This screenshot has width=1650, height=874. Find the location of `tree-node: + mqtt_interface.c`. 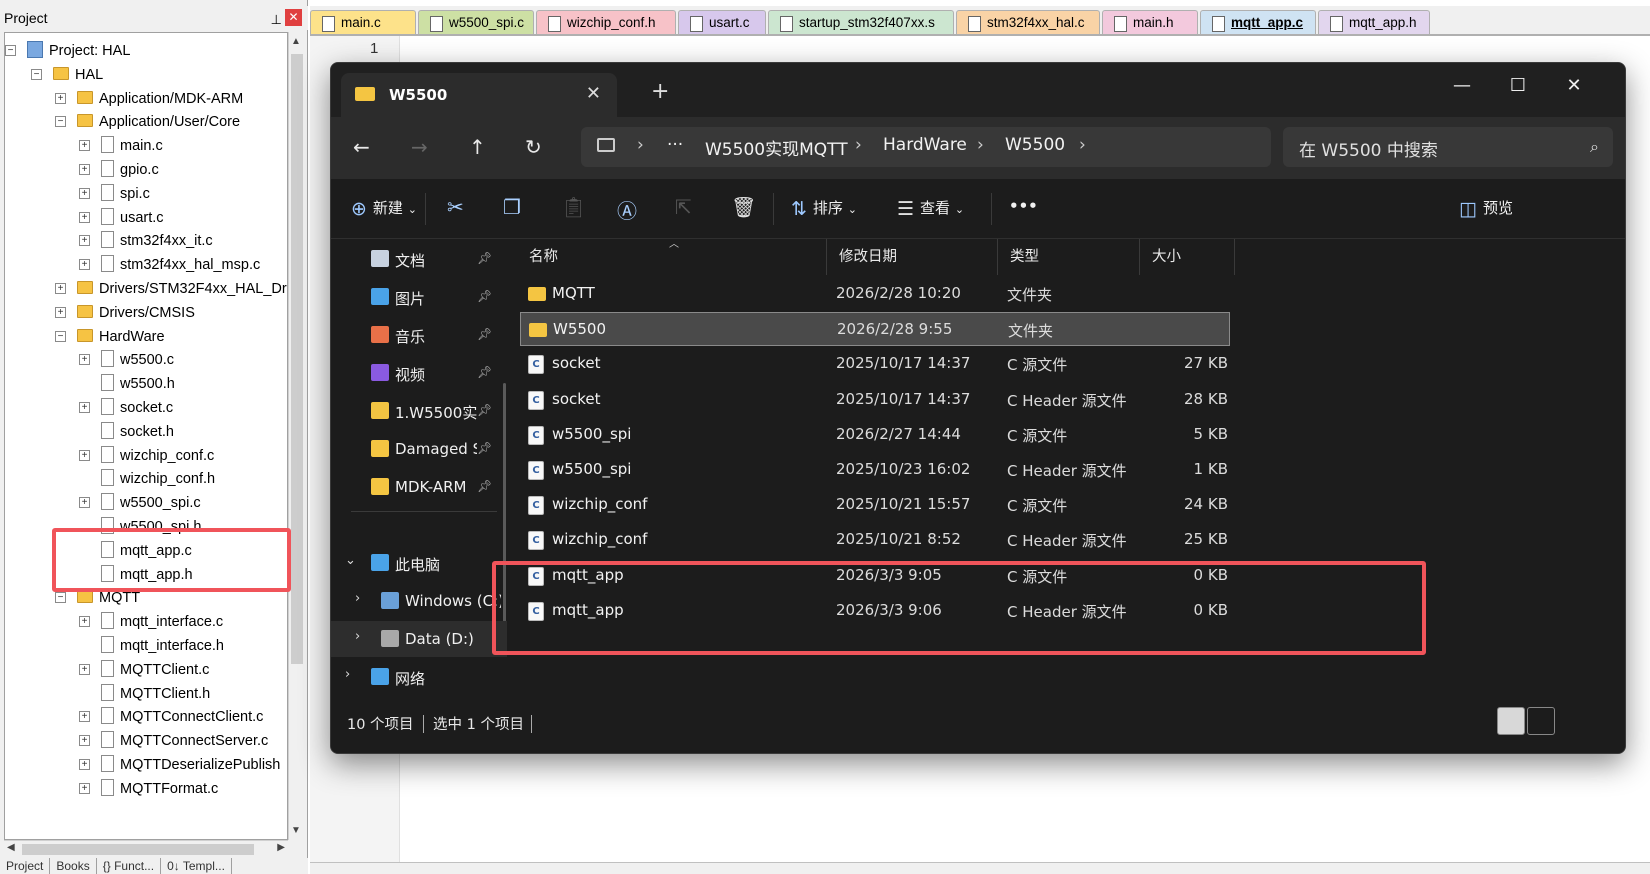

tree-node: + mqtt_interface.c is located at coordinates (151, 622).